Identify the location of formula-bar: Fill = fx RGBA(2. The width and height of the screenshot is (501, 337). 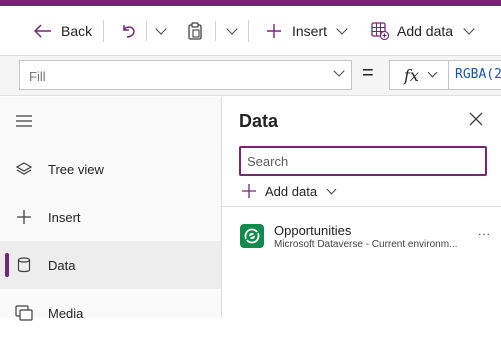
(250, 76).